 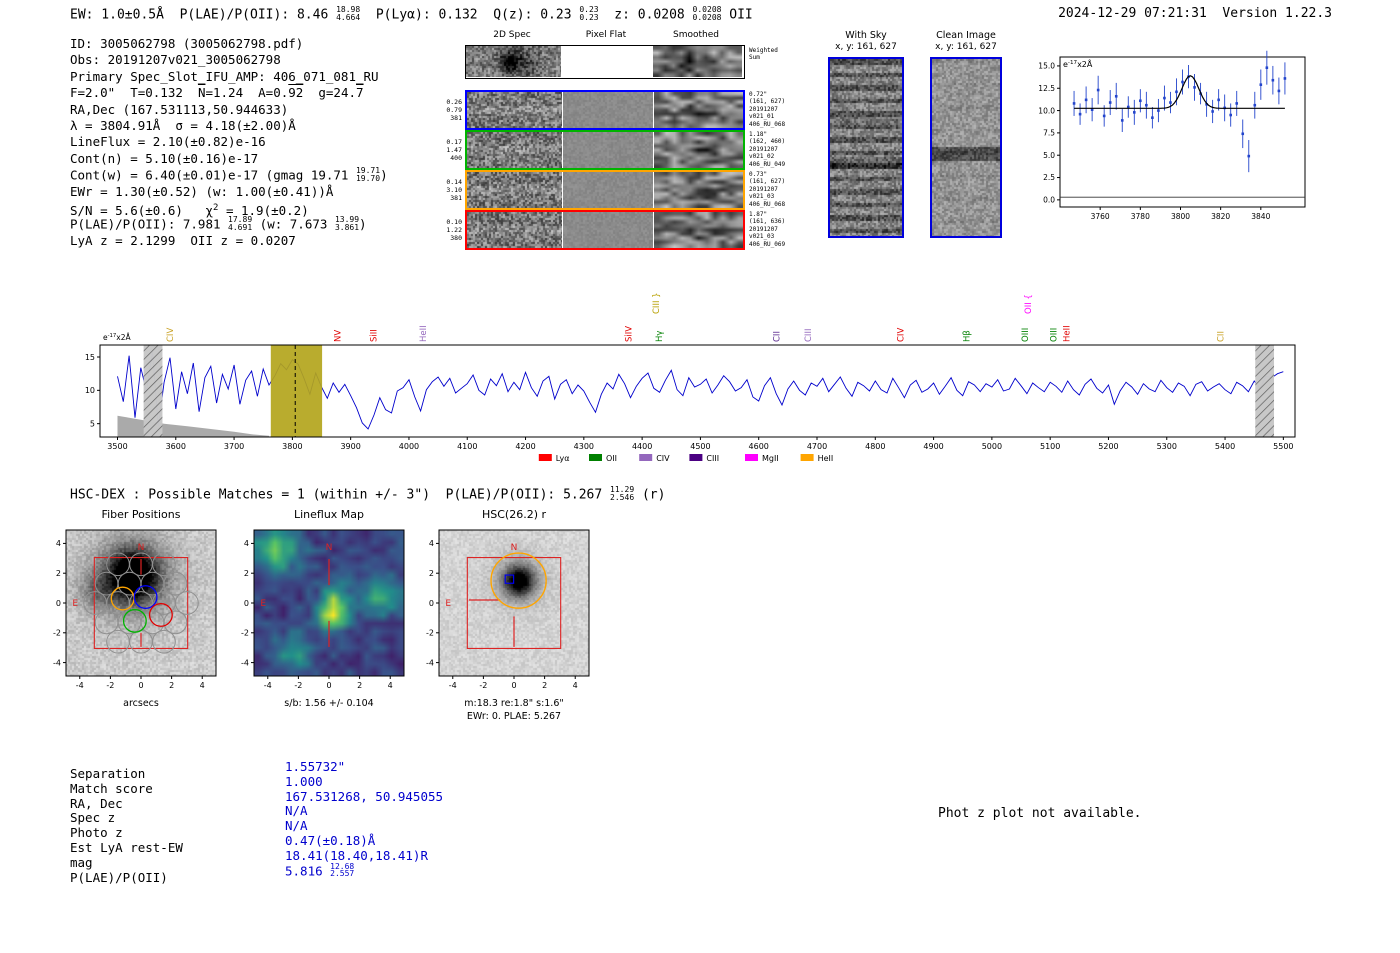 I want to click on svg-text: 3760, so click(x=1100, y=216).